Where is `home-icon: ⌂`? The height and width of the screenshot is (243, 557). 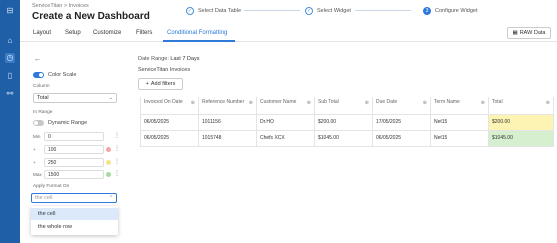
home-icon: ⌂ is located at coordinates (10, 41).